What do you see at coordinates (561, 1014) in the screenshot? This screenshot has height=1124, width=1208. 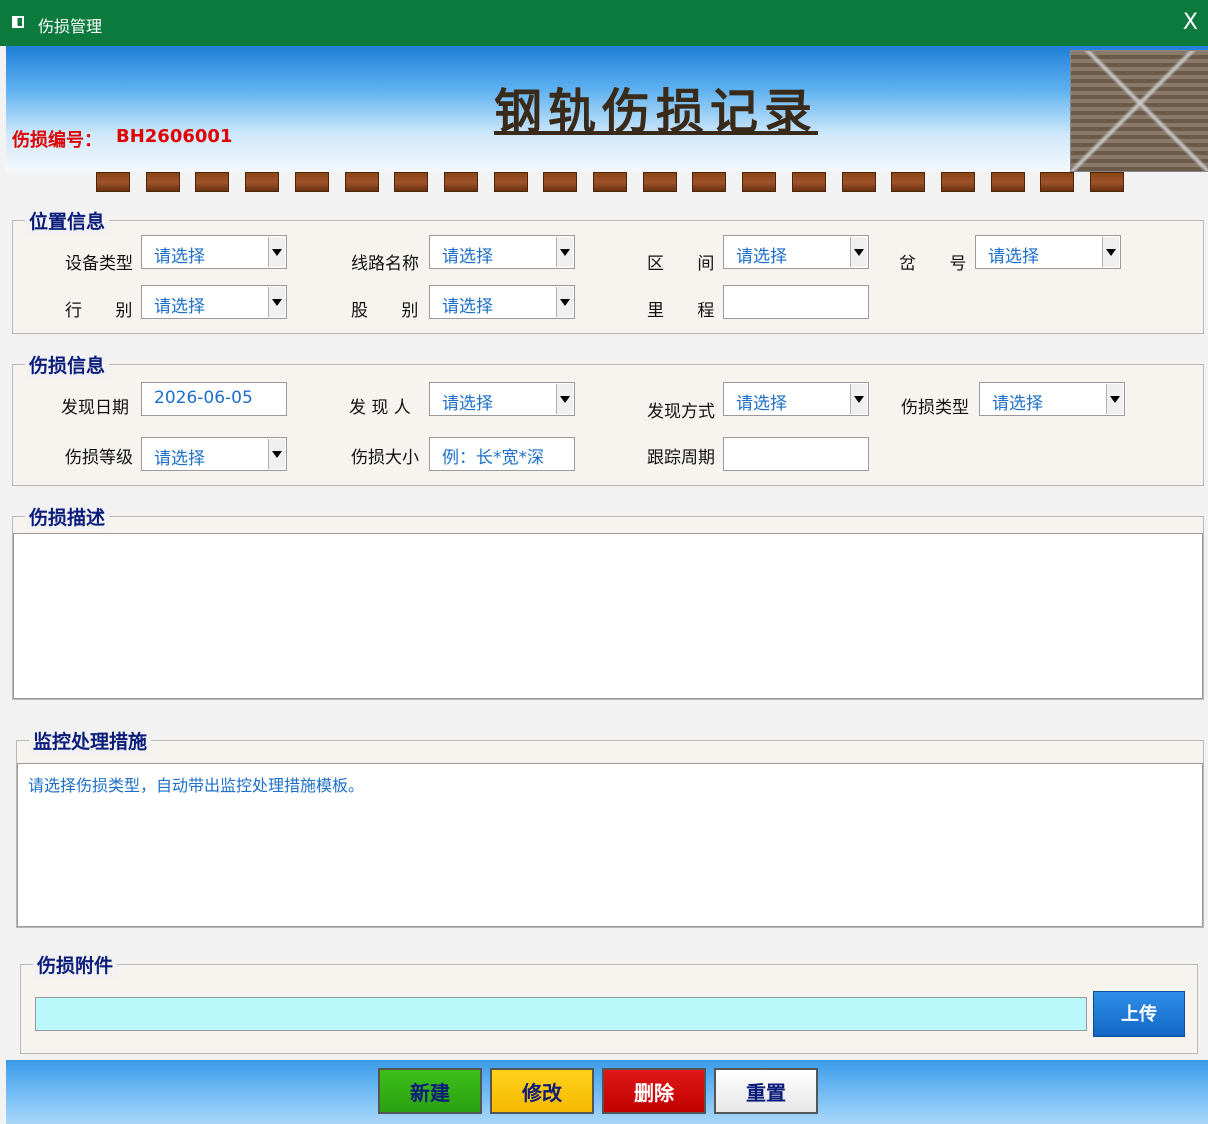 I see `attachment-path-input` at bounding box center [561, 1014].